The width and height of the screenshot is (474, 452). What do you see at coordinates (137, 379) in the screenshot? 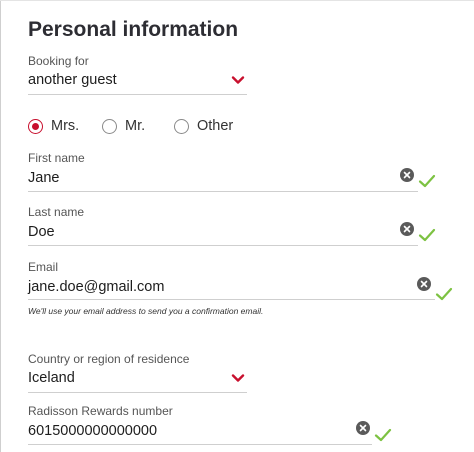
I see `country-select: Iceland` at bounding box center [137, 379].